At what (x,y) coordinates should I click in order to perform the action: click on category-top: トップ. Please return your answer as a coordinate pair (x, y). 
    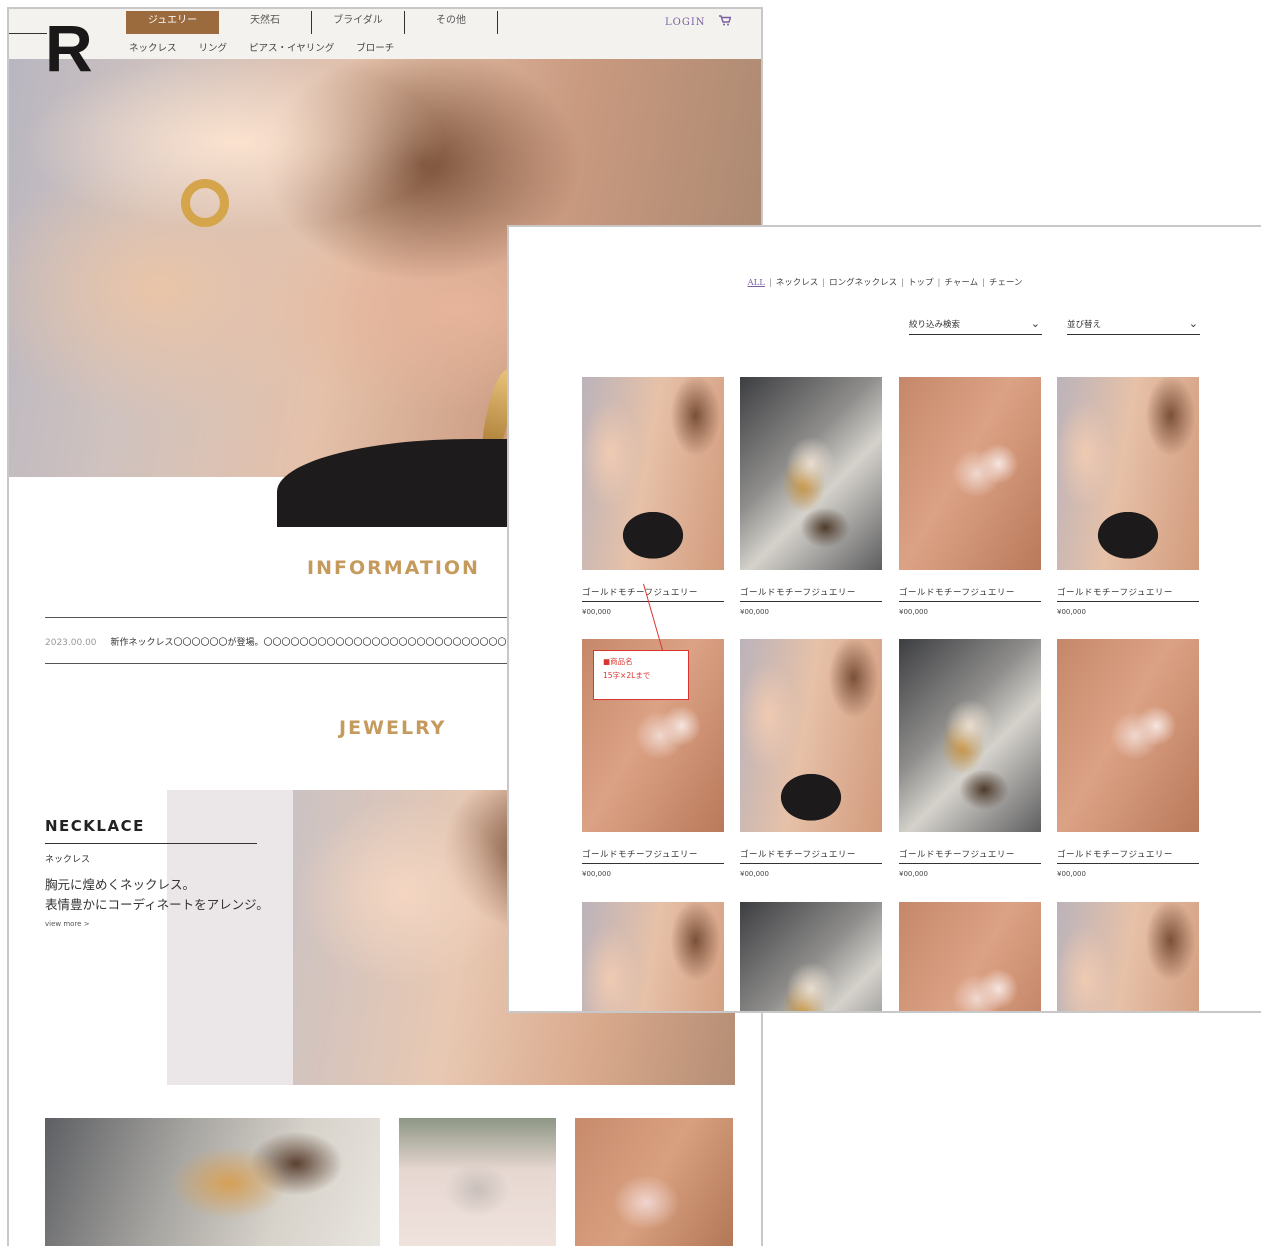
    Looking at the image, I should click on (921, 283).